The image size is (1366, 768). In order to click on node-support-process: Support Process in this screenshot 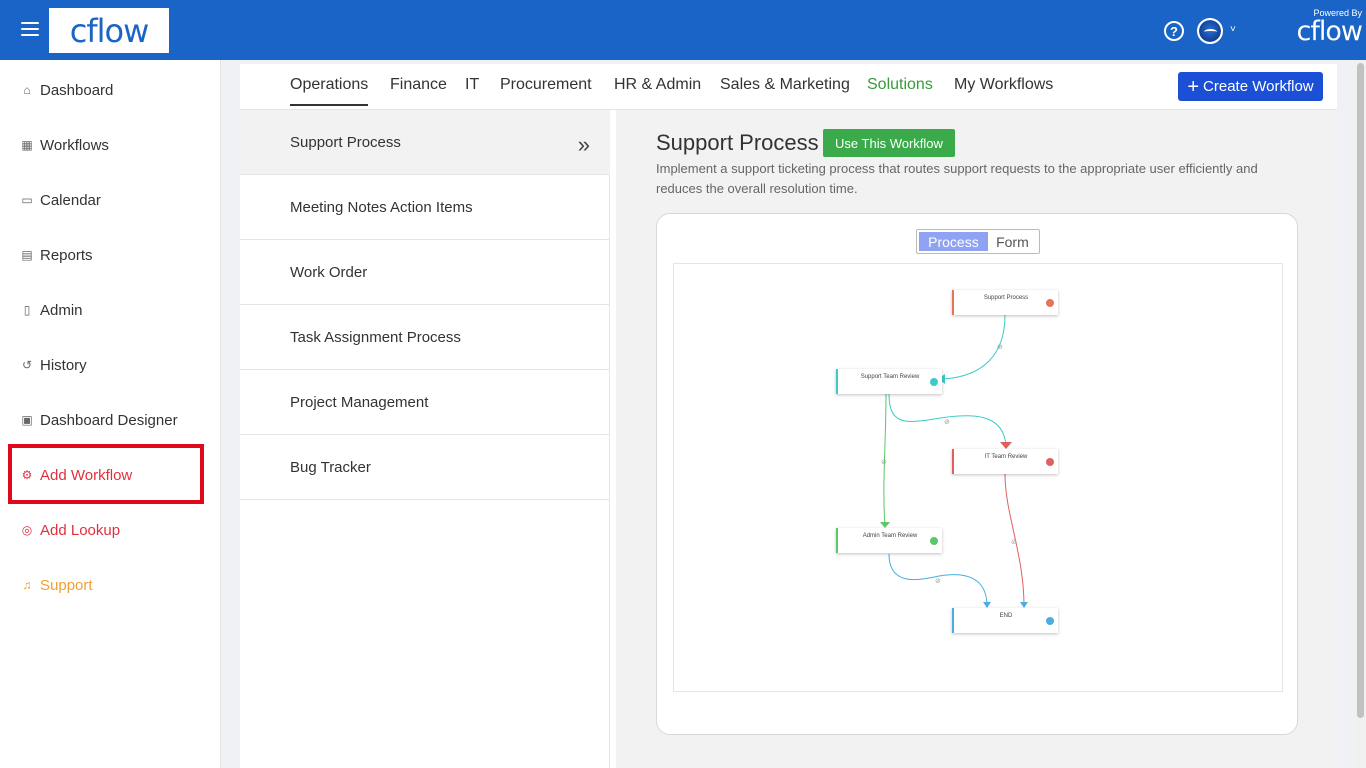, I will do `click(1005, 302)`.